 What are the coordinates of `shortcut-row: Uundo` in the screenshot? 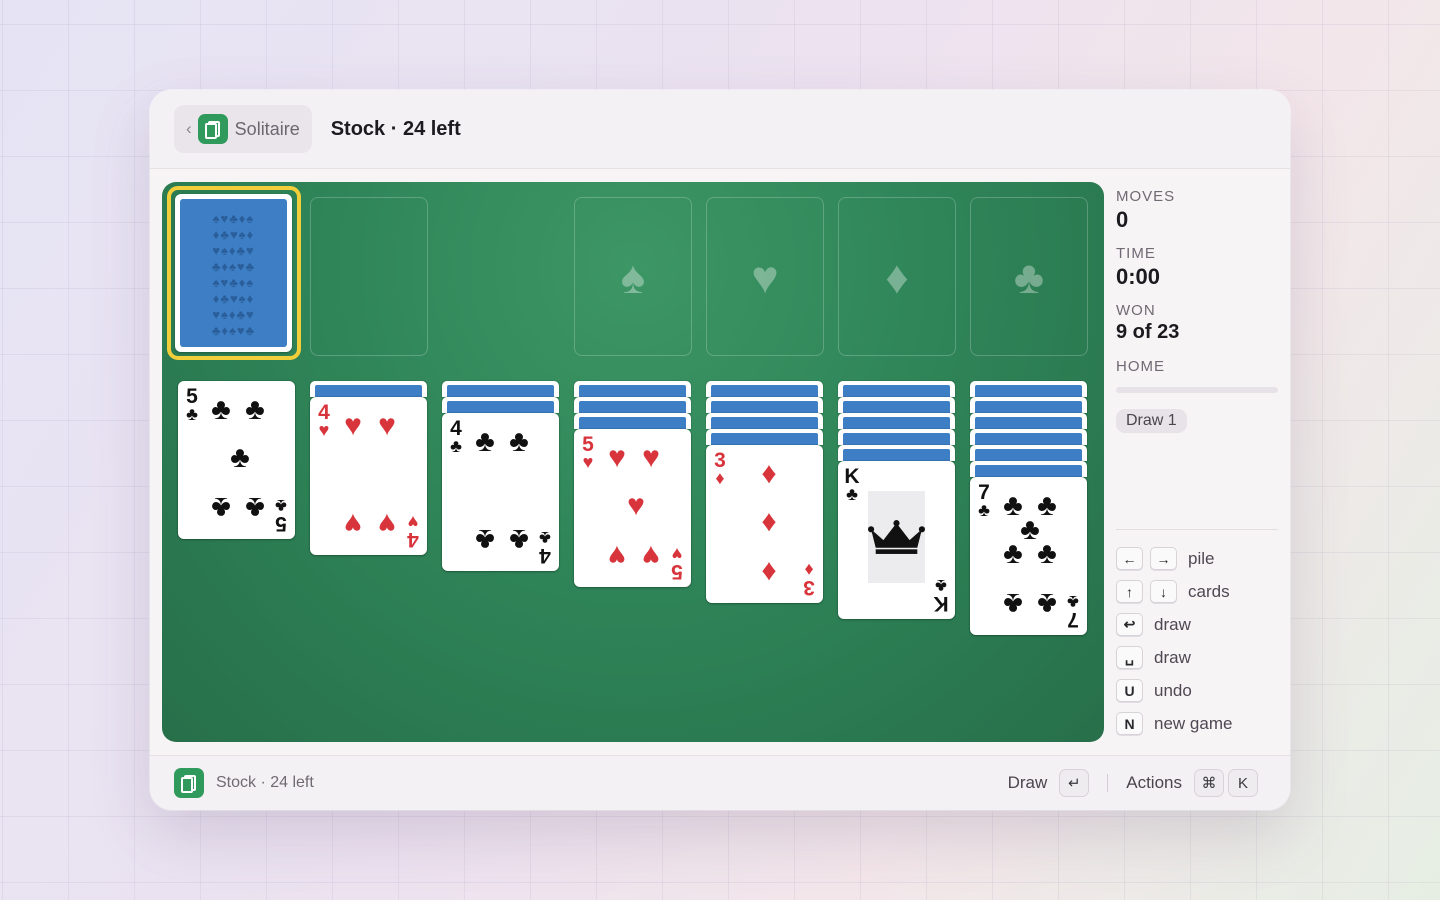 It's located at (1197, 690).